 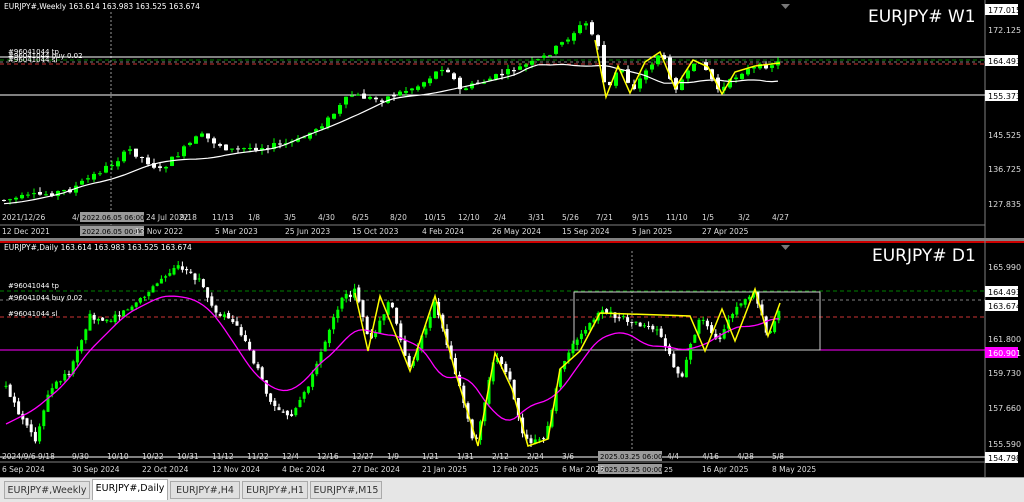 What do you see at coordinates (80, 456) in the screenshot?
I see `date-marker-label: 9/30` at bounding box center [80, 456].